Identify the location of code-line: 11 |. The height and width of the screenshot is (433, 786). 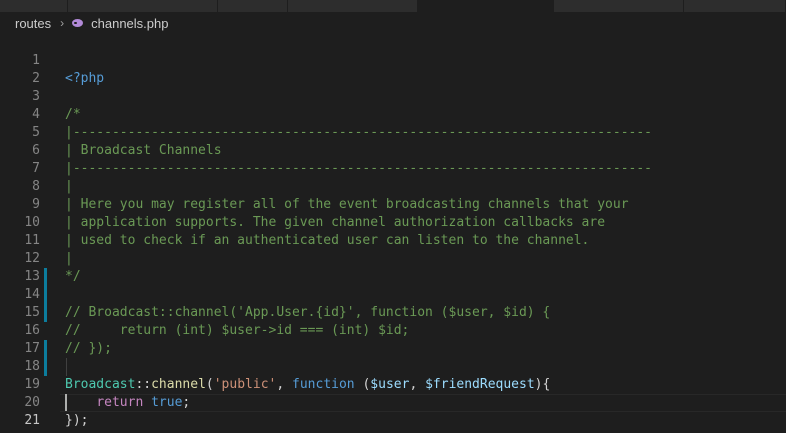
(393, 240).